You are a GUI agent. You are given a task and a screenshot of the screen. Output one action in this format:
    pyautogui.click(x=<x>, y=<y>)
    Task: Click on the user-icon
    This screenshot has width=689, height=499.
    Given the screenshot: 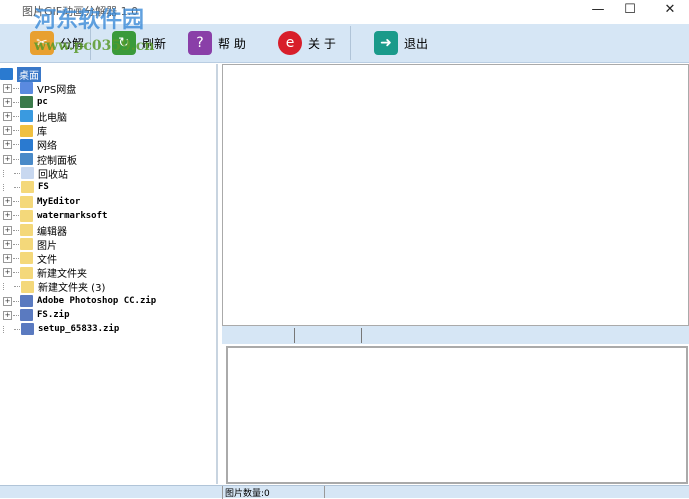 What is the action you would take?
    pyautogui.click(x=26, y=102)
    